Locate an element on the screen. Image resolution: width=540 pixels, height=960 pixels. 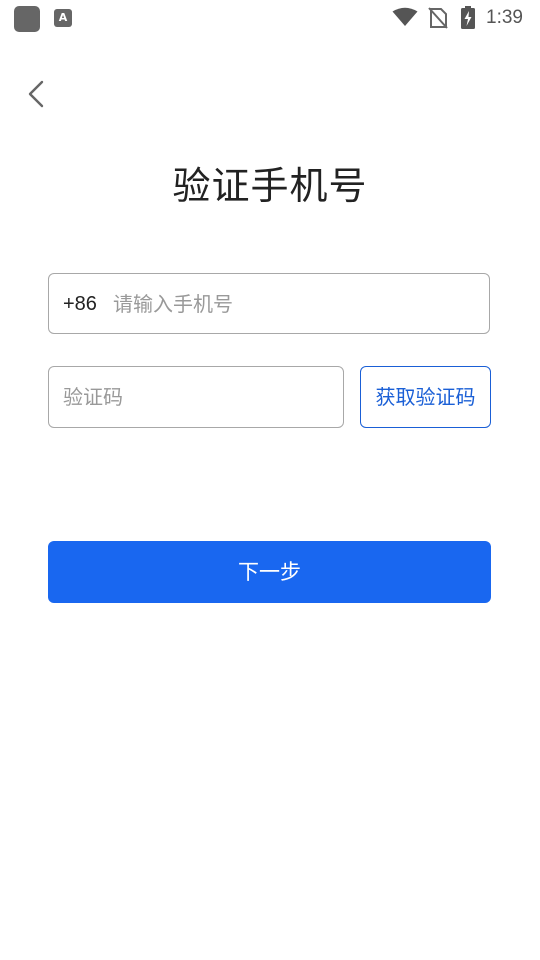
chevron-left-icon is located at coordinates (36, 94).